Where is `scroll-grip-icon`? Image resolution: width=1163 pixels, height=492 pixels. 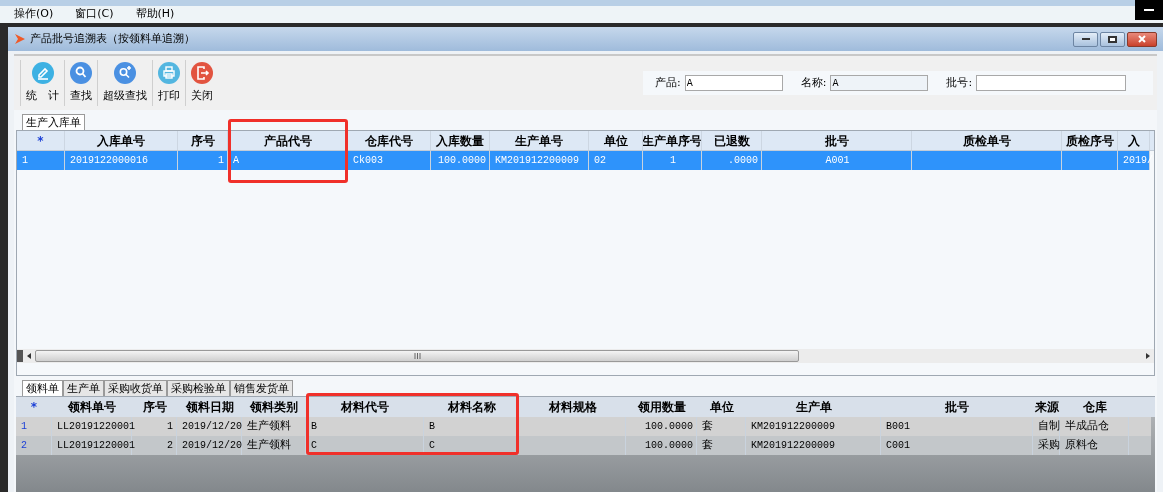
scroll-grip-icon is located at coordinates (417, 356).